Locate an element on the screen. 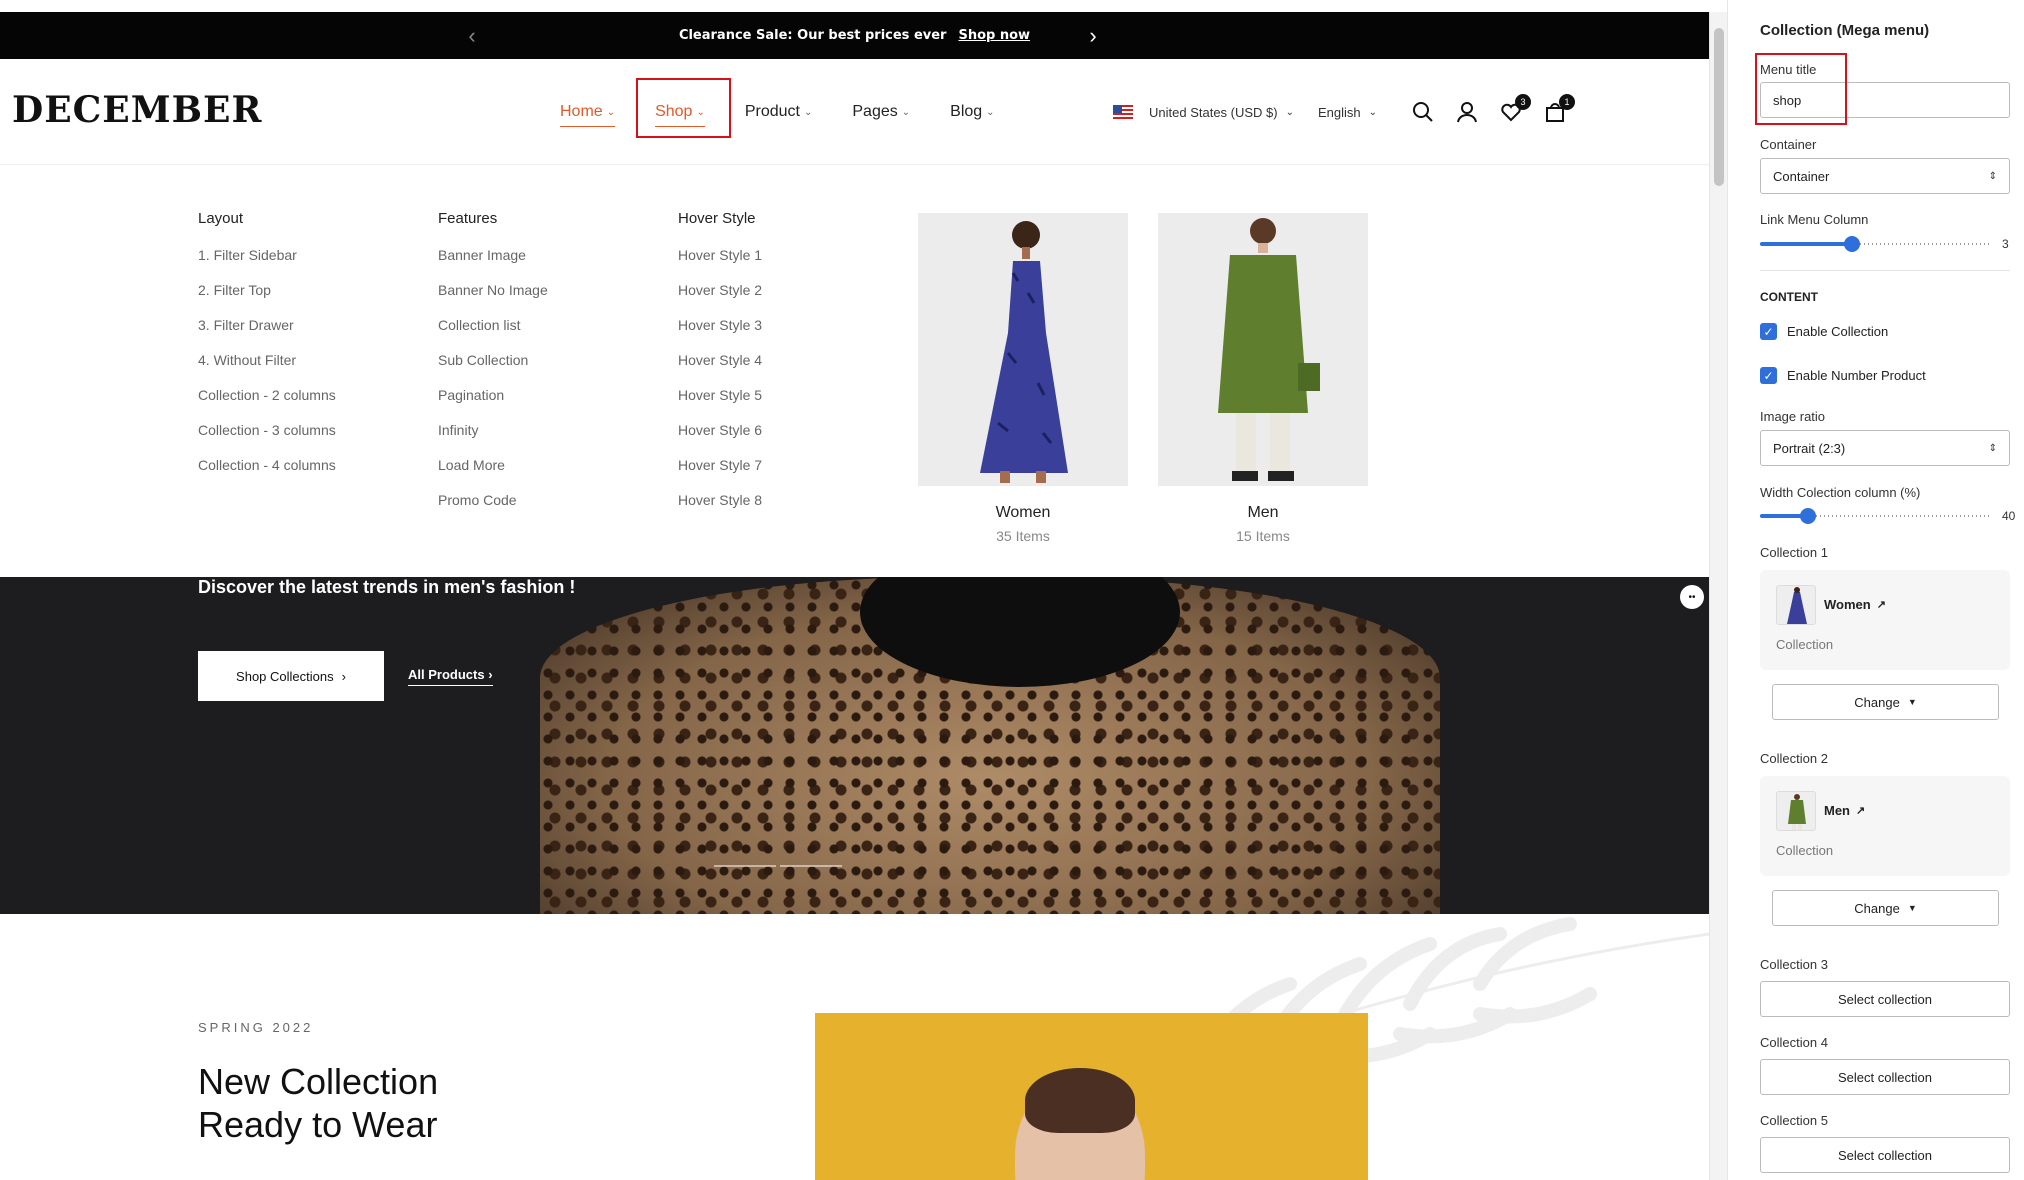 The width and height of the screenshot is (2024, 1180). width-collection-column-label: Width Colection column (%) is located at coordinates (1840, 492).